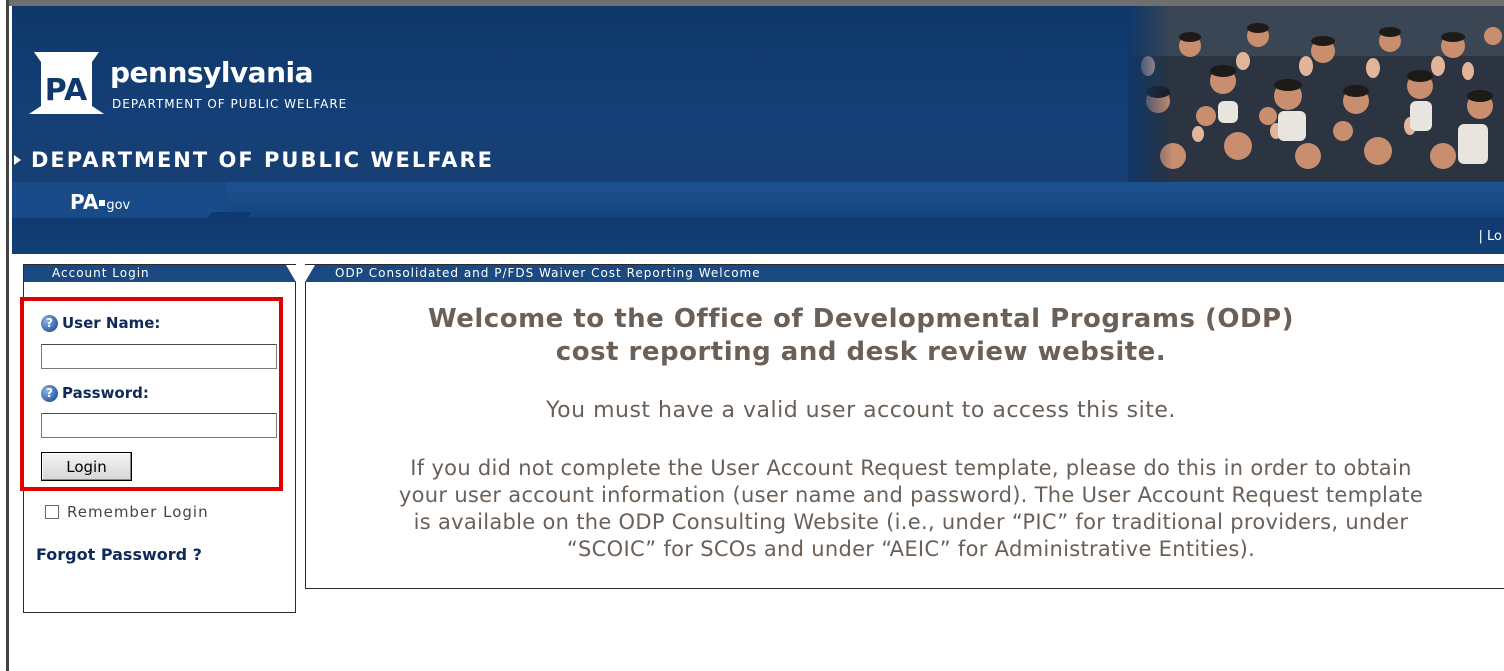 This screenshot has height=671, width=1504. I want to click on pa-keystone-logo-icon: PA, so click(66, 83).